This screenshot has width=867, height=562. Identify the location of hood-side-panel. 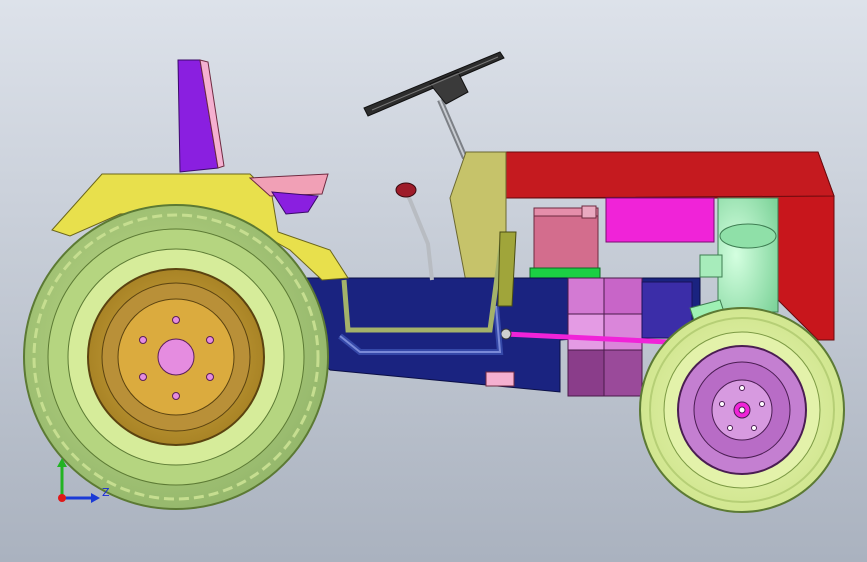
(660, 220).